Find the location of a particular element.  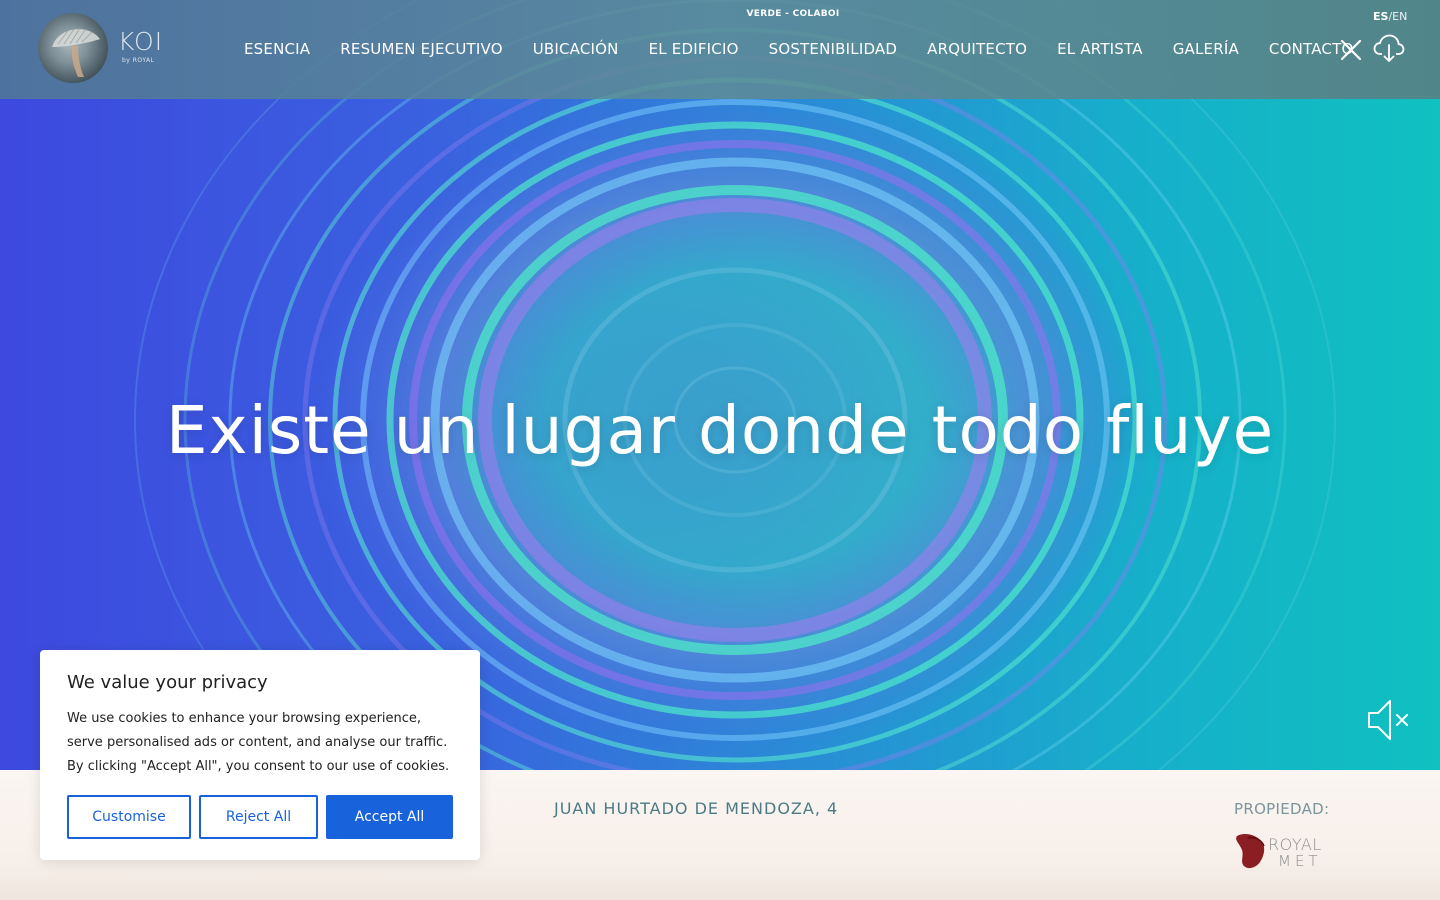

cookie-title: We value your privacy is located at coordinates (167, 682).